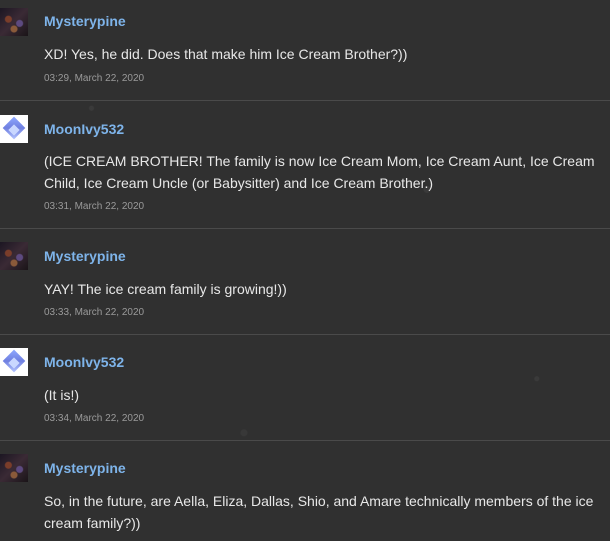 The image size is (610, 541). I want to click on comment-timestamp: 03:29, March 22, 2020, so click(94, 78).